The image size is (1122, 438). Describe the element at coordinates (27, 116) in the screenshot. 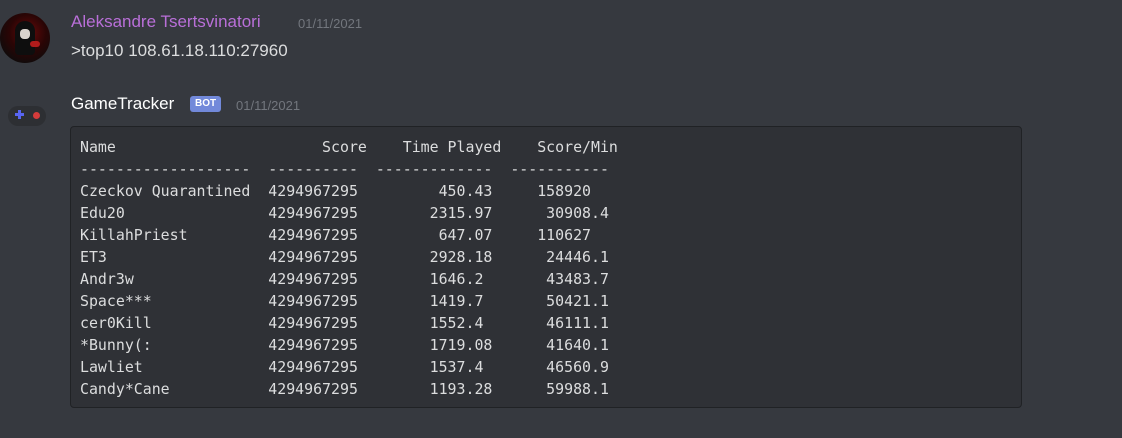

I see `gamepad-icon` at that location.